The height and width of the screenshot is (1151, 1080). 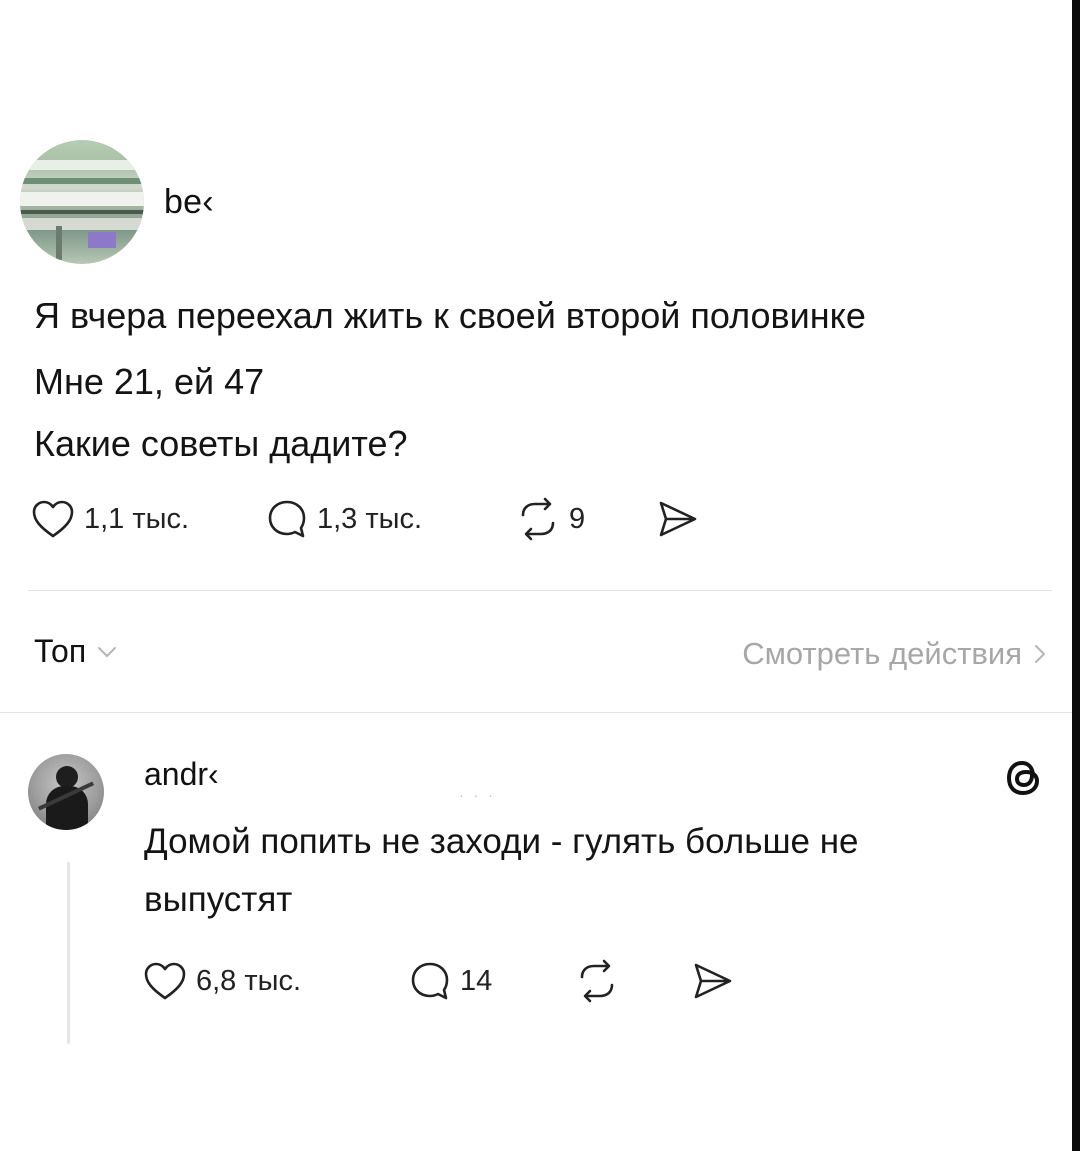 I want to click on view-activity-label: Смотреть действия, so click(x=882, y=653).